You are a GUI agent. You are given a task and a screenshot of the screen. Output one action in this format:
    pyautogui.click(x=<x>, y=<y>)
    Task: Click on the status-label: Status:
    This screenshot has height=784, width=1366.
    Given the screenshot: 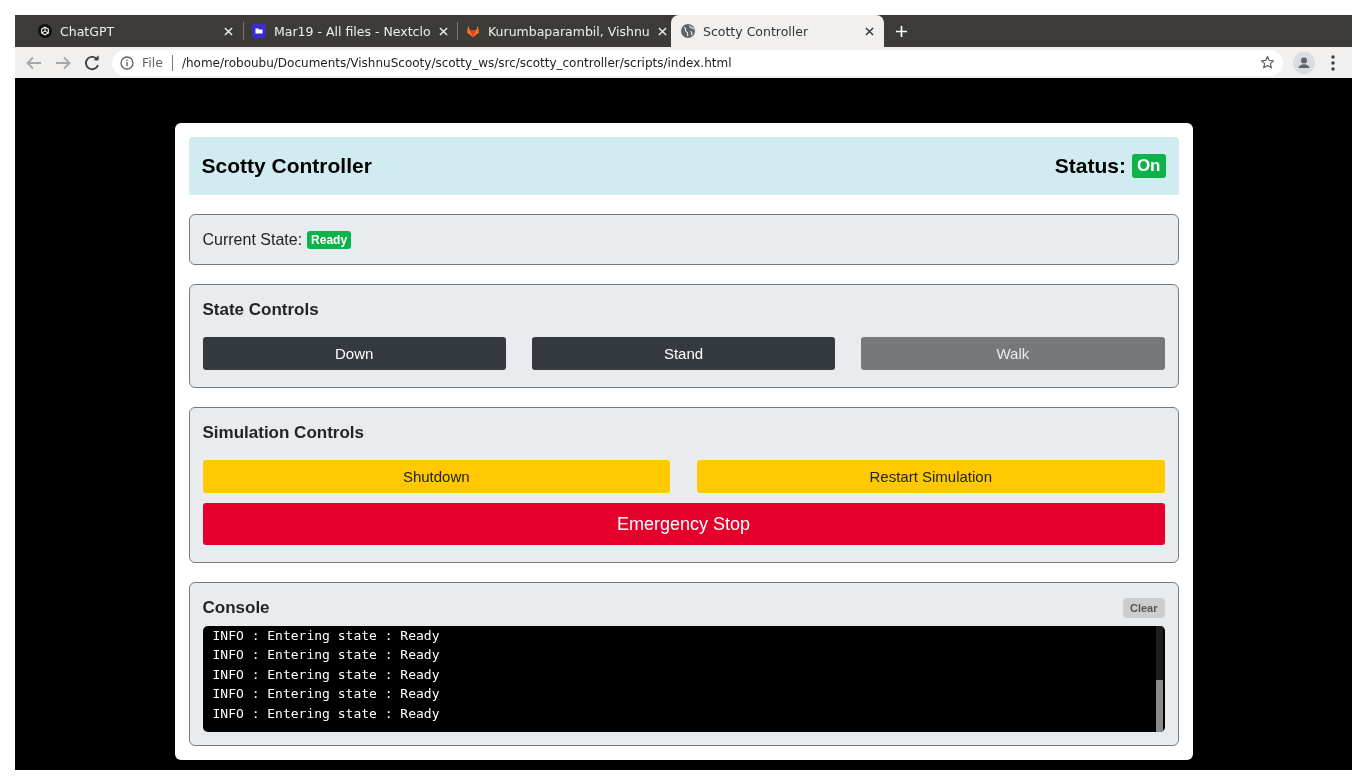 What is the action you would take?
    pyautogui.click(x=1090, y=166)
    